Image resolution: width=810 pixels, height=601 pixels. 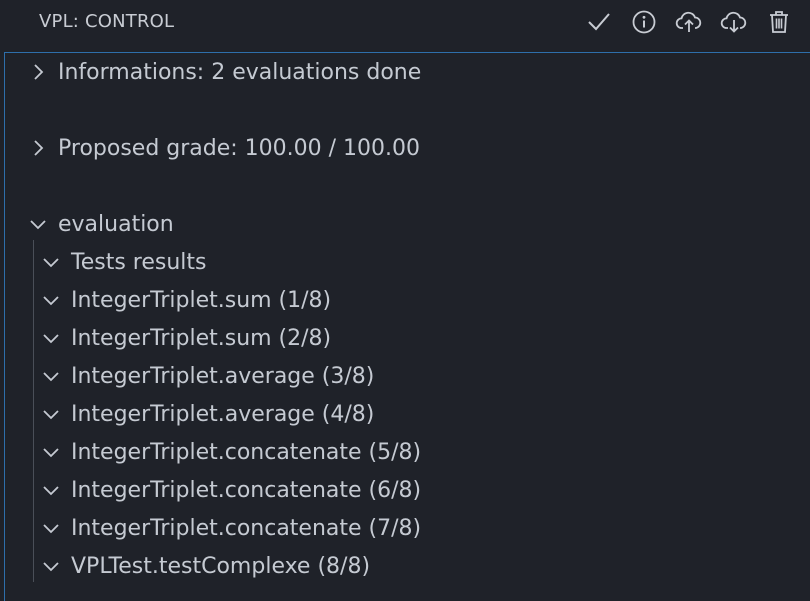 What do you see at coordinates (201, 338) in the screenshot?
I see `tree-item-label: IntegerTriplet.sum (2/8)` at bounding box center [201, 338].